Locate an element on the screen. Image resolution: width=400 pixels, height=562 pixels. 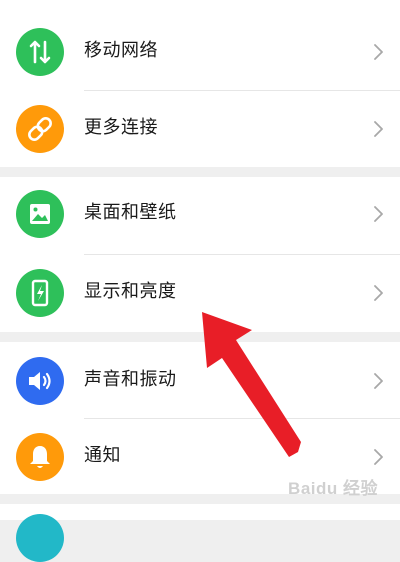
mobile-network-icon is located at coordinates (40, 52).